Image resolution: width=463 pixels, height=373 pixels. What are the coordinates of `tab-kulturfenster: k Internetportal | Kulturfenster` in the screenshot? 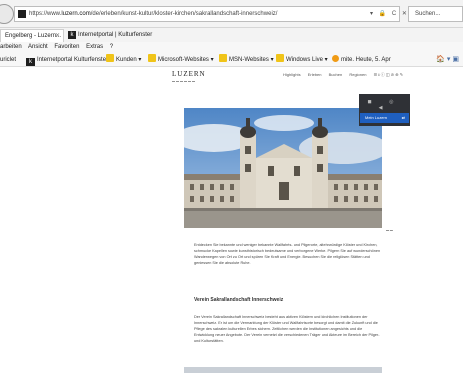 It's located at (111, 35).